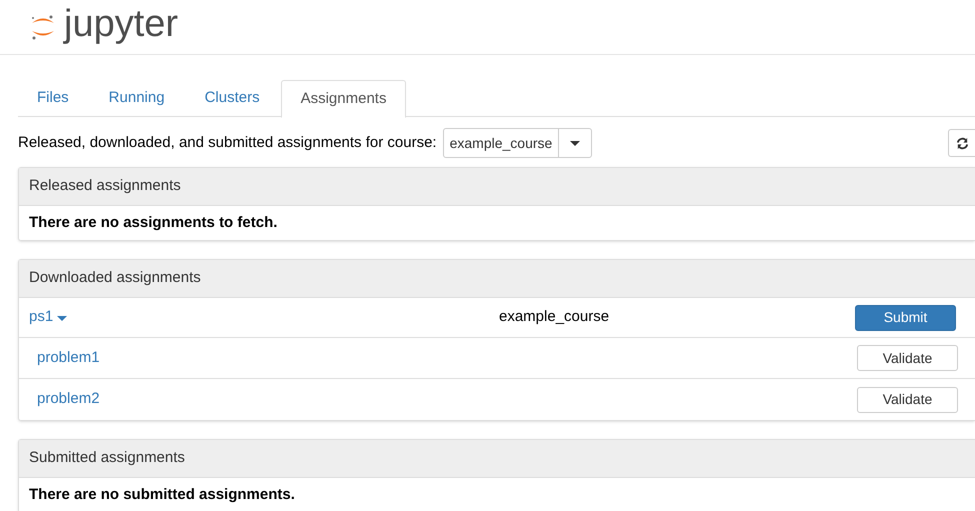  Describe the element at coordinates (68, 358) in the screenshot. I see `problem-link: problem1` at that location.